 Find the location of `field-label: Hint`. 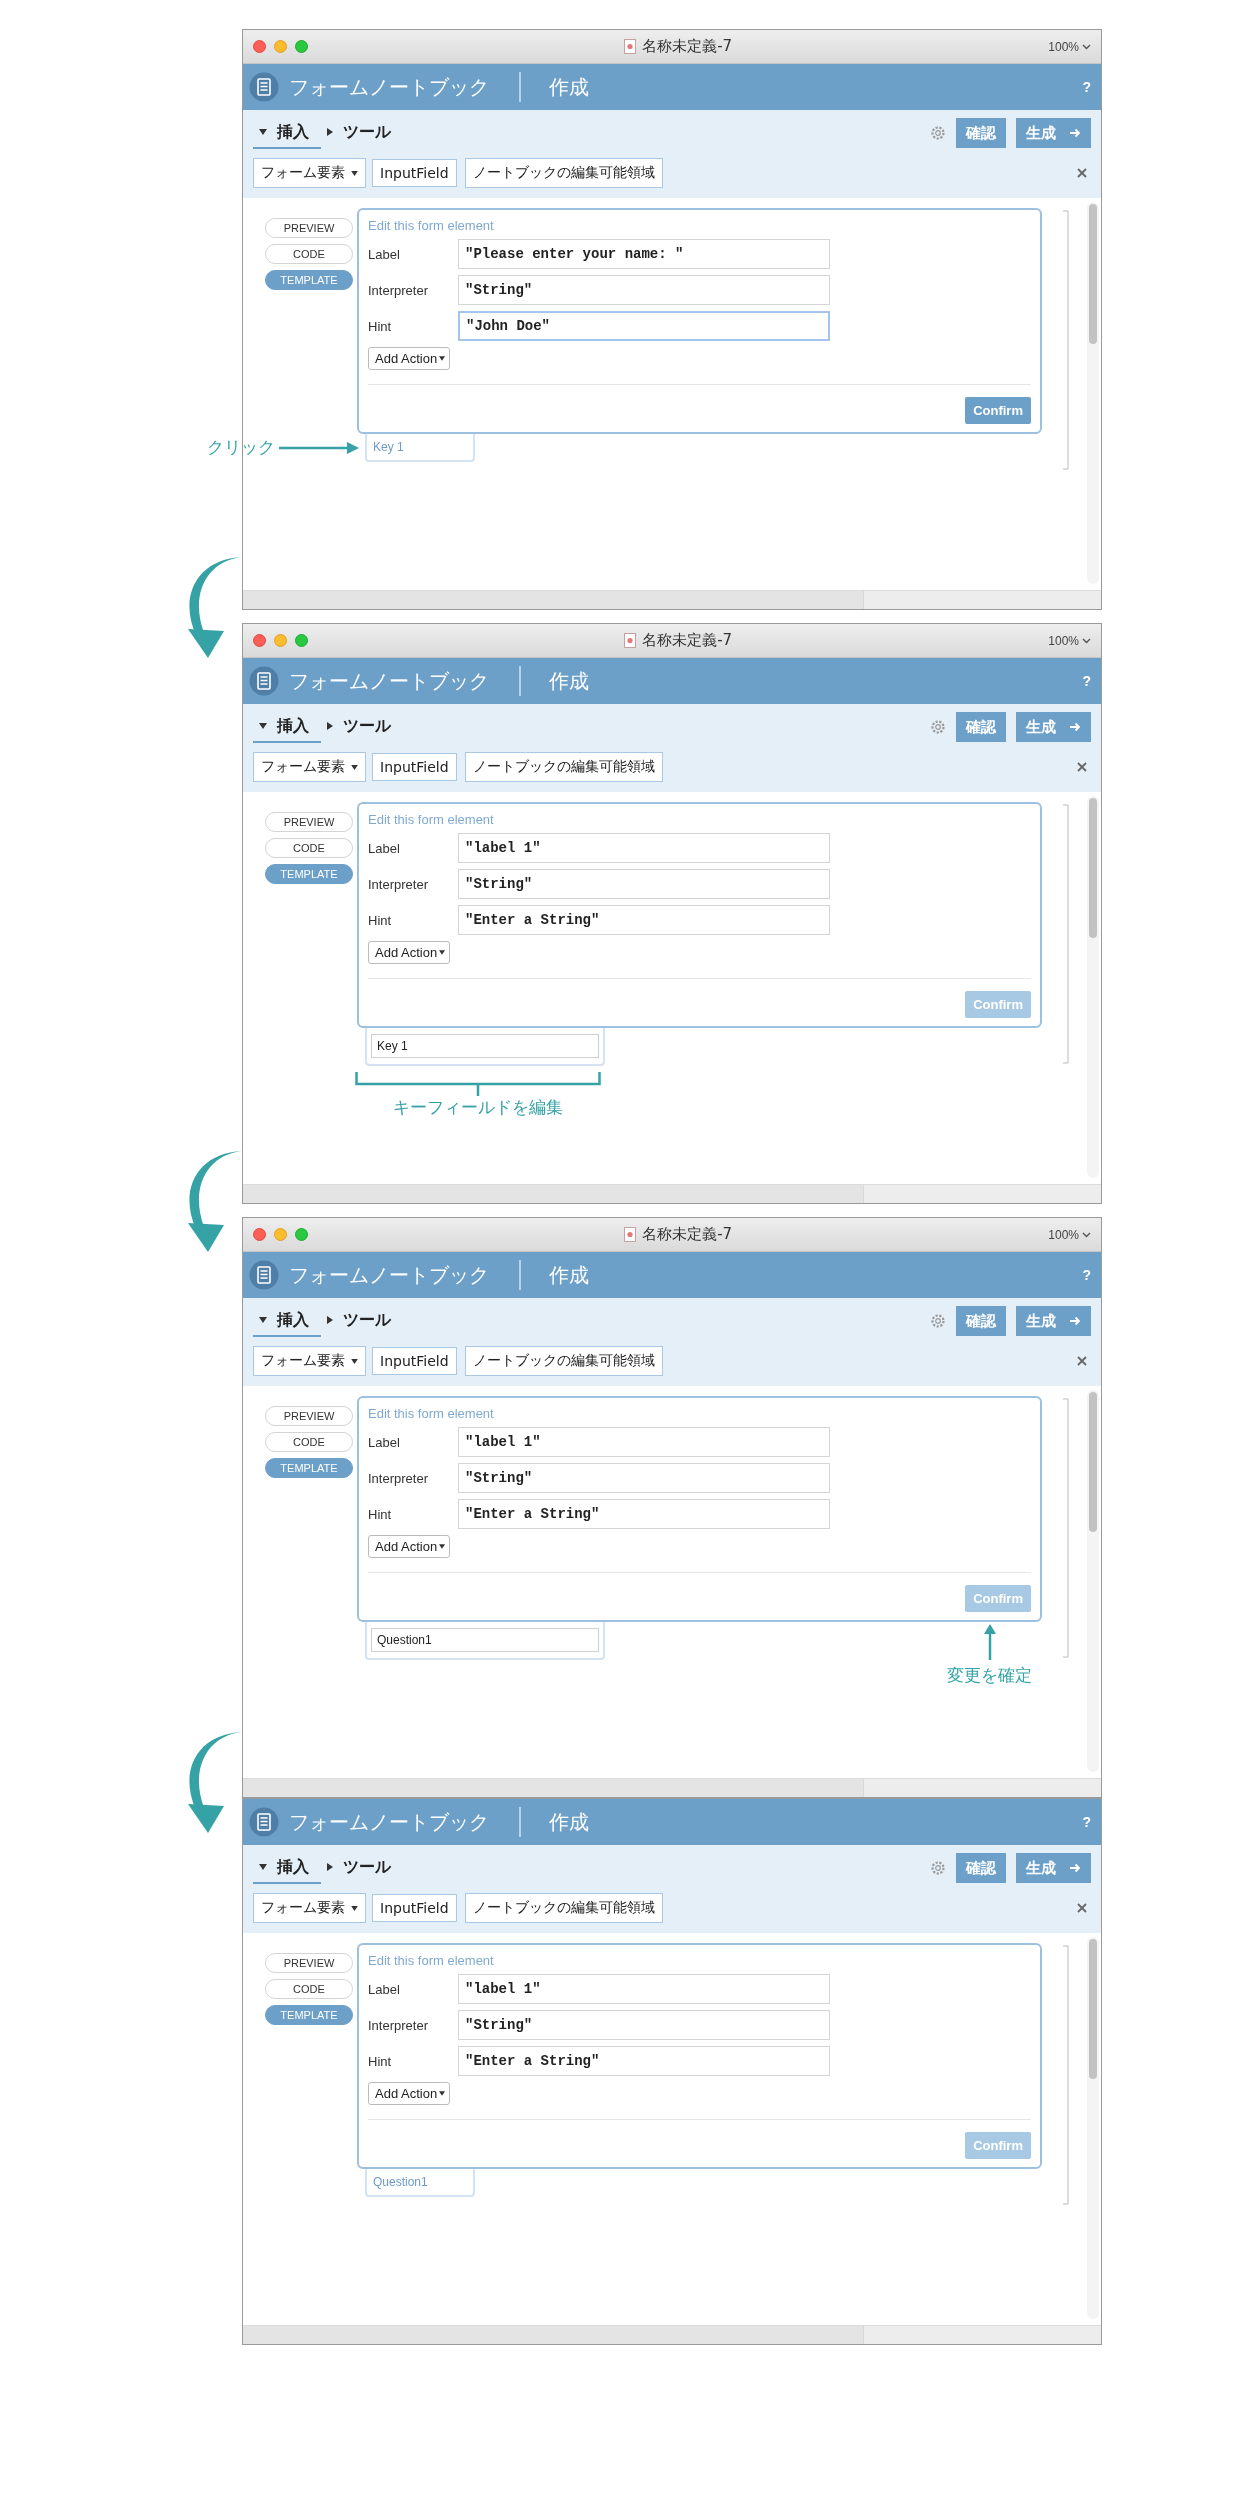

field-label: Hint is located at coordinates (380, 1514).